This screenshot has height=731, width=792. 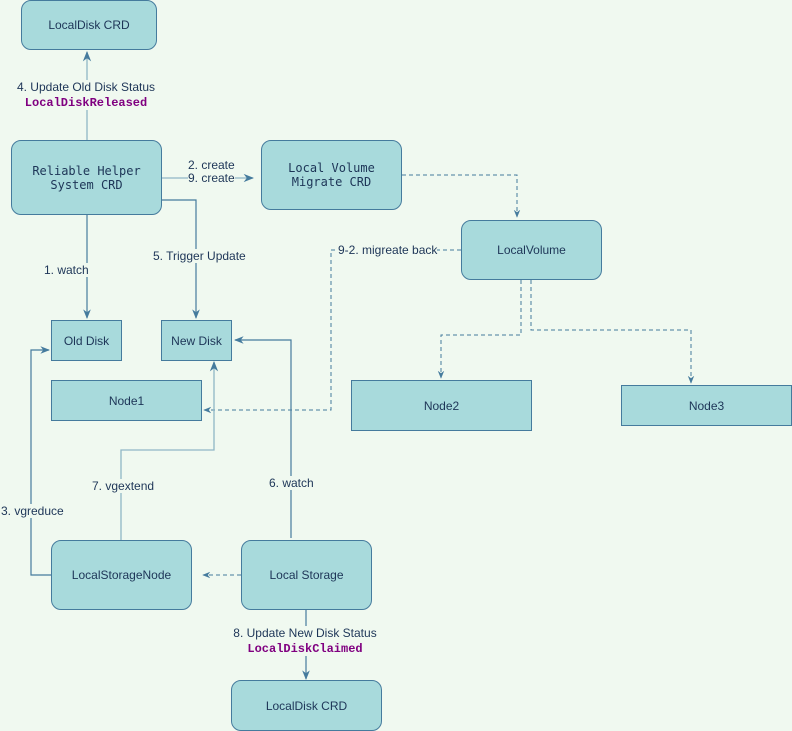 I want to click on node-localstoragenode: LocalStorageNode, so click(x=121, y=575).